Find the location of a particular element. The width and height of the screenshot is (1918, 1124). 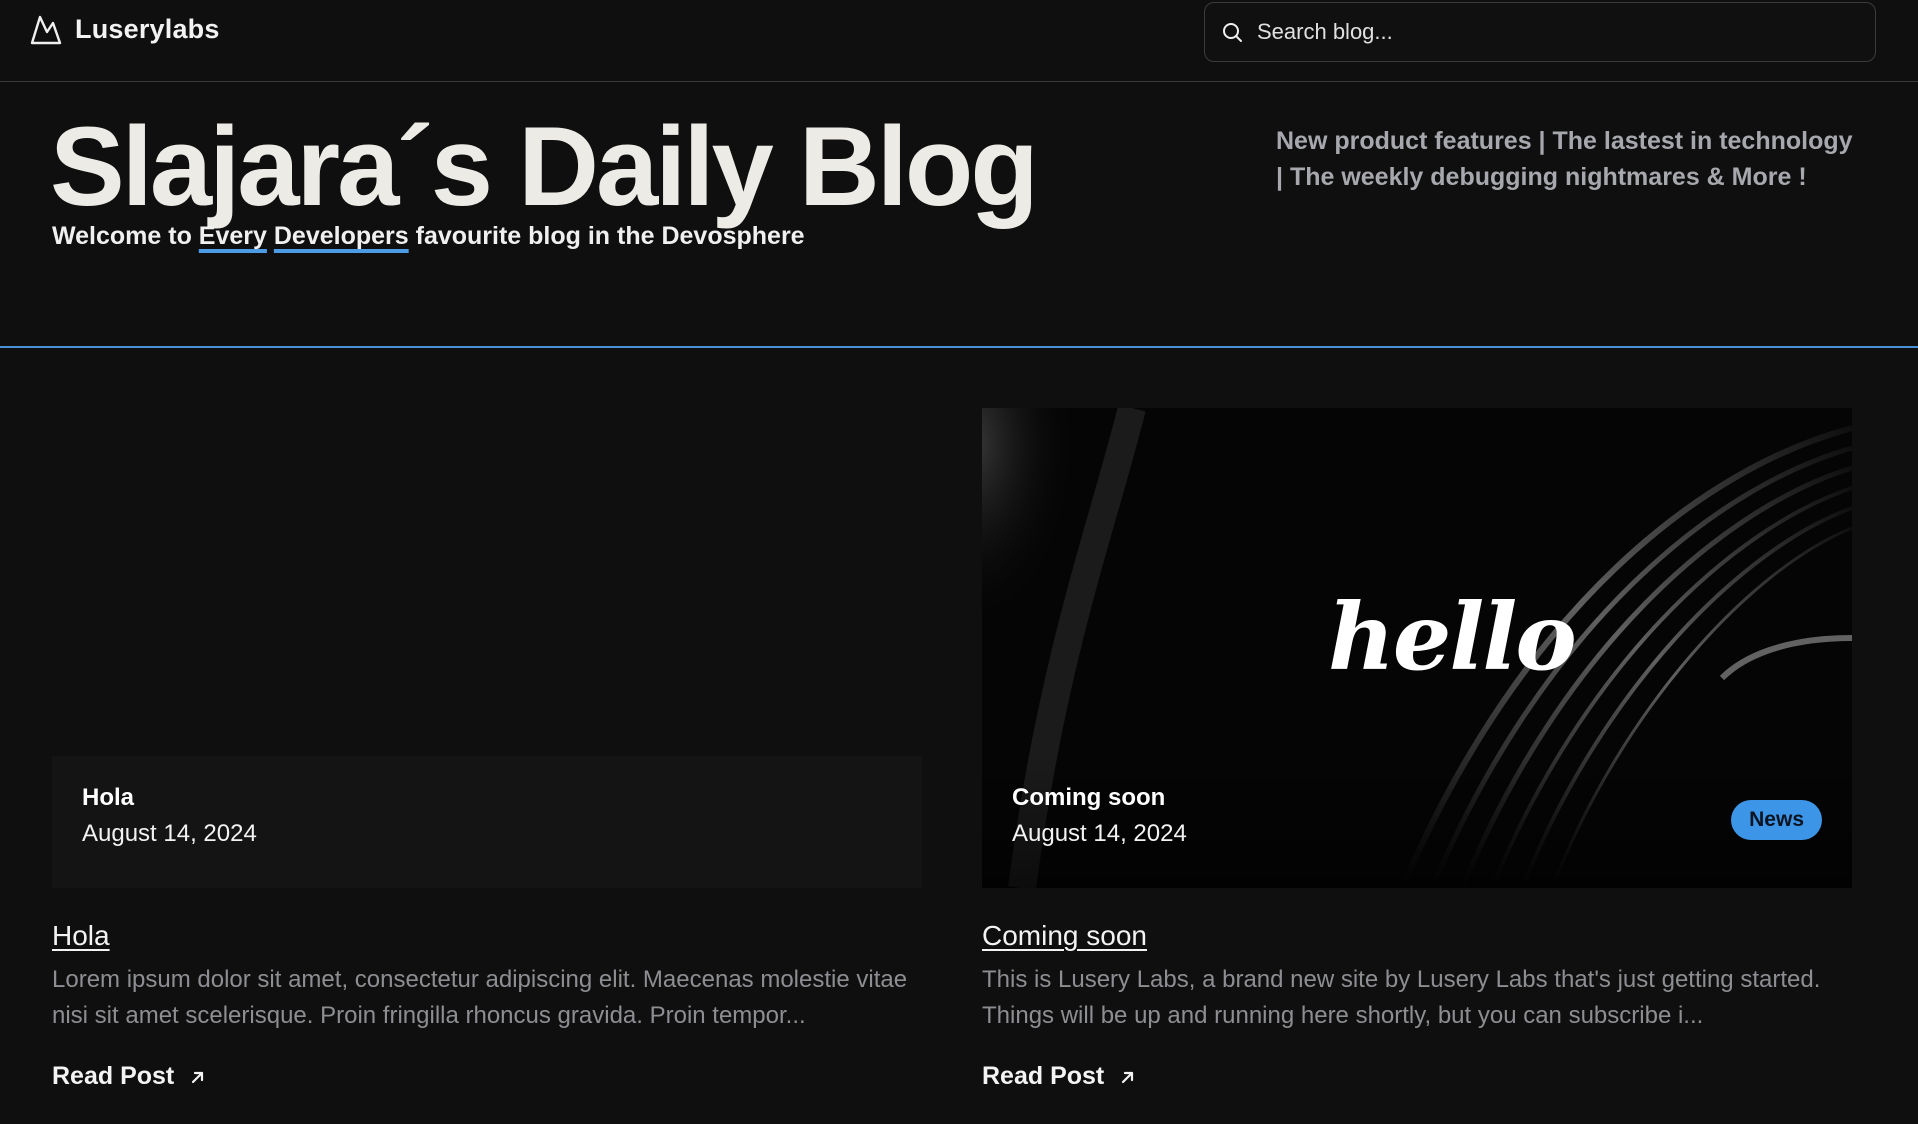

search-box is located at coordinates (1540, 32).